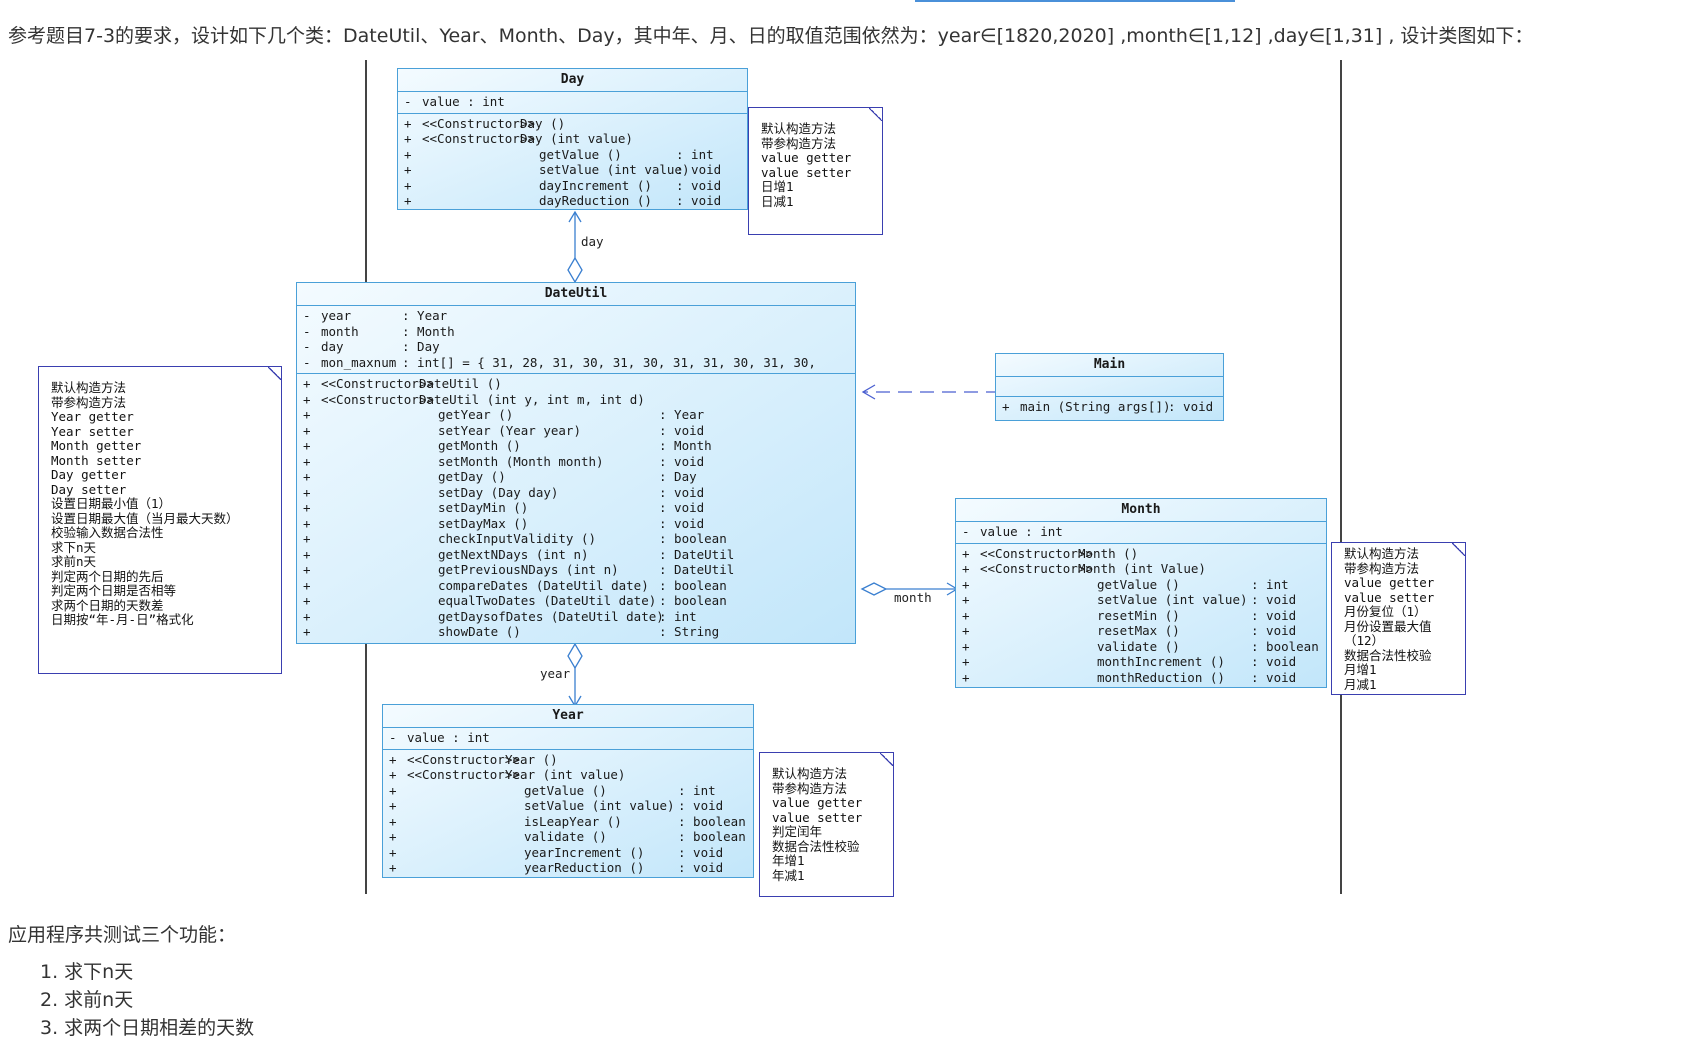  I want to click on operation-row: + <<Constructor>> Year (), so click(568, 760).